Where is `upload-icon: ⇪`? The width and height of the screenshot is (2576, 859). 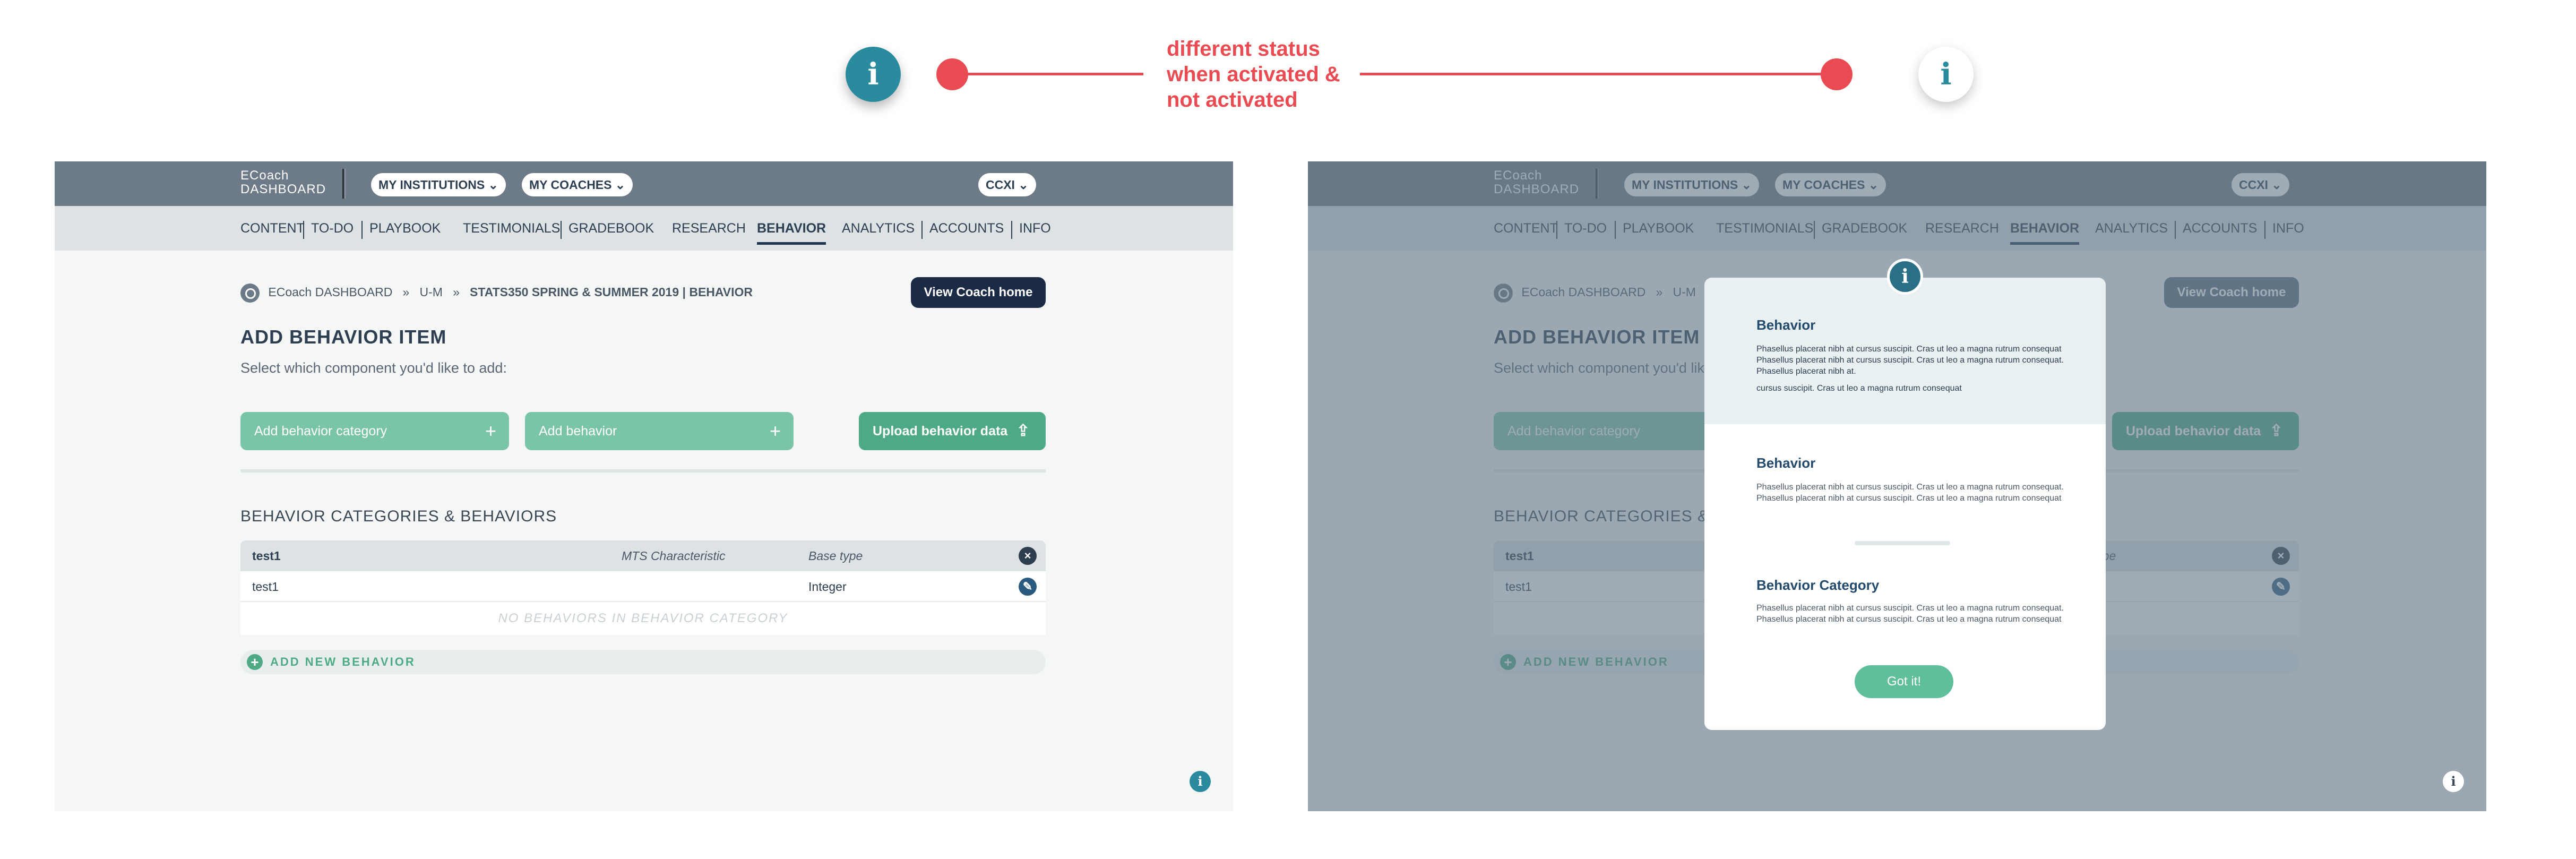
upload-icon: ⇪ is located at coordinates (1023, 431).